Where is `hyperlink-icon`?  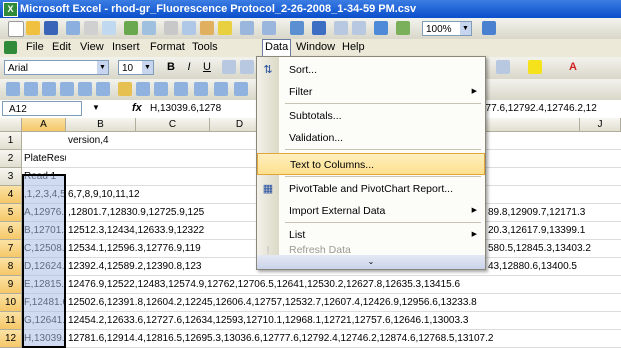
hyperlink-icon is located at coordinates (297, 28).